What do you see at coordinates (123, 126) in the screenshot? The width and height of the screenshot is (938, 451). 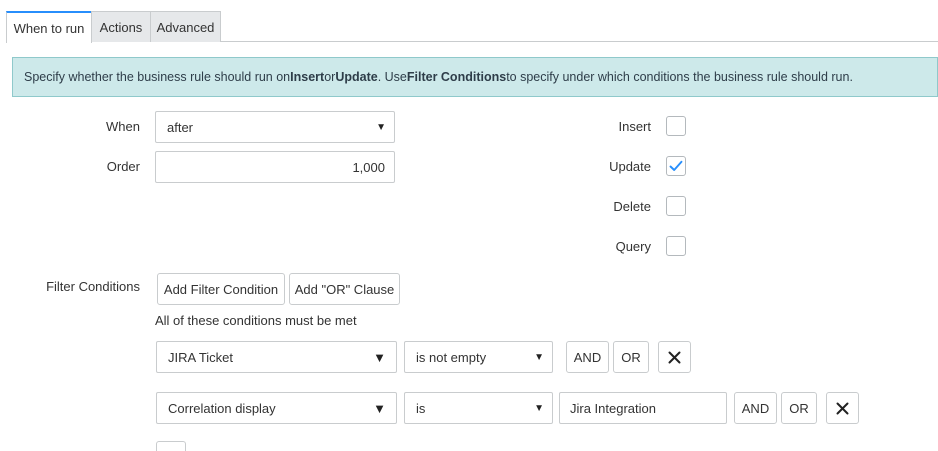 I see `when-label: When` at bounding box center [123, 126].